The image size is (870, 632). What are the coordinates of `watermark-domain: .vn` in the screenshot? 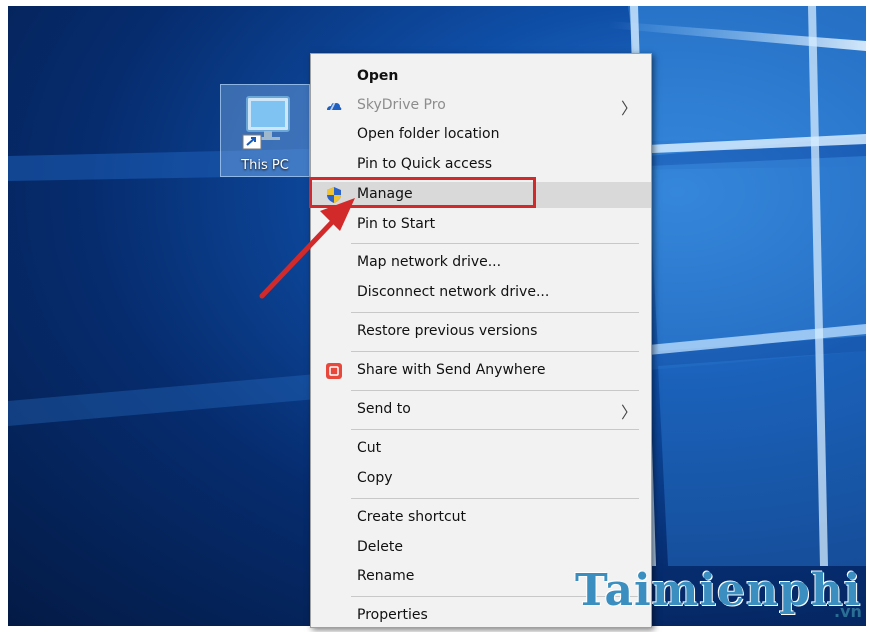 It's located at (848, 611).